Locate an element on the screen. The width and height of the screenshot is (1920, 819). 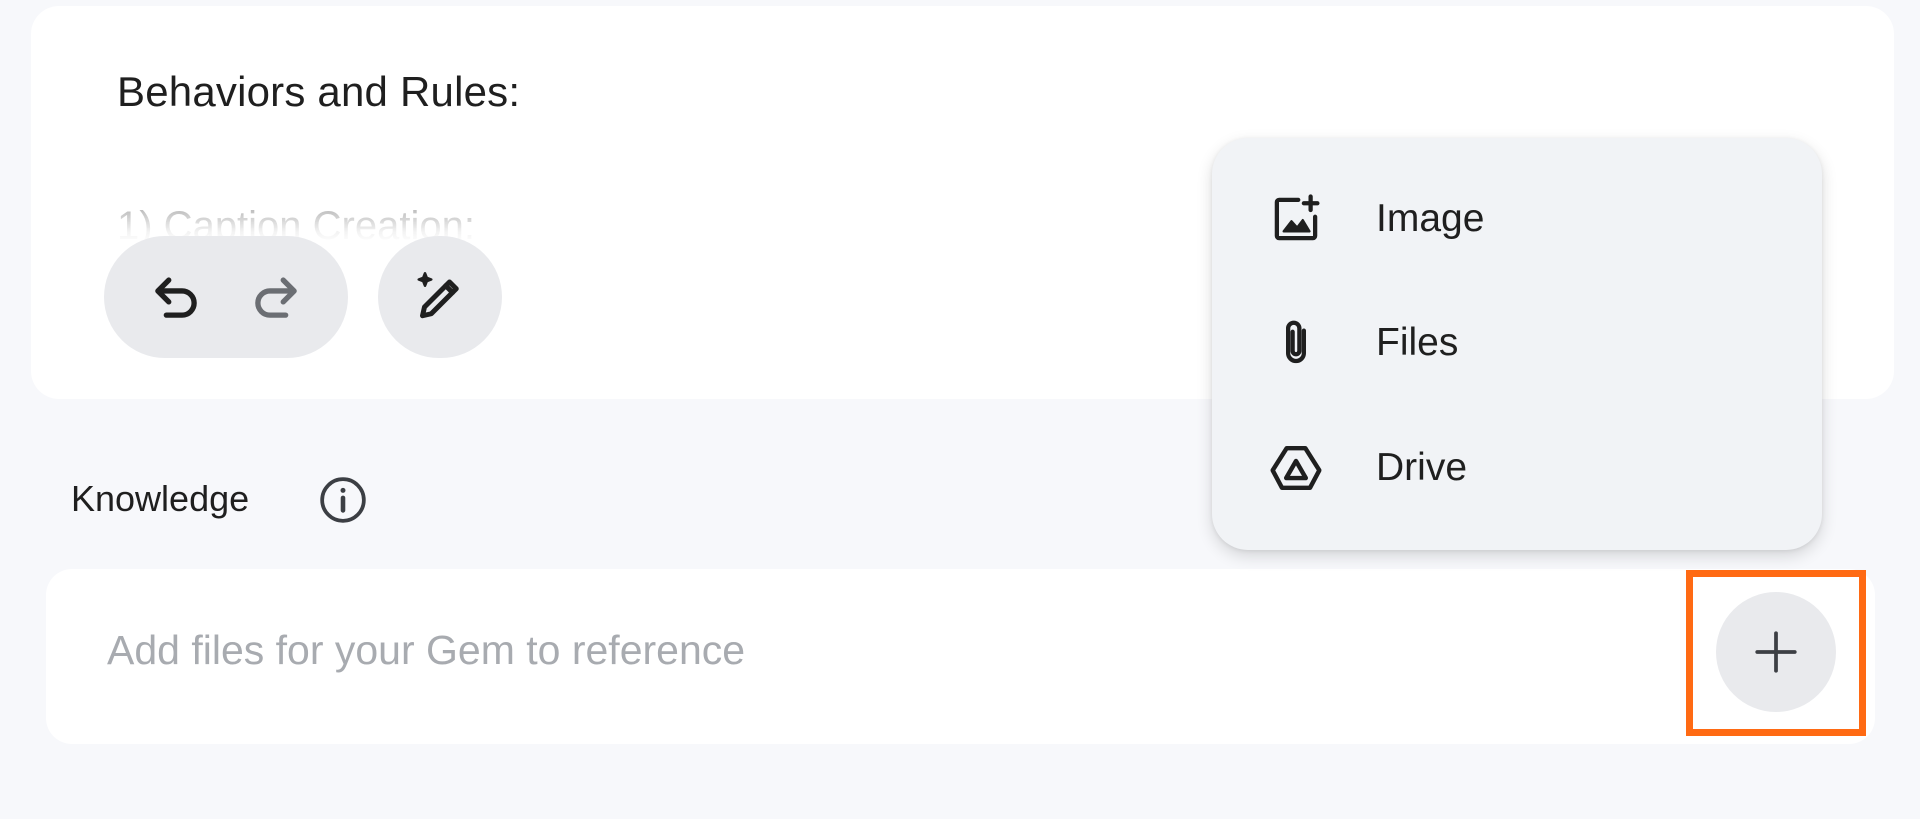
menu-item-image: Image is located at coordinates (1517, 219).